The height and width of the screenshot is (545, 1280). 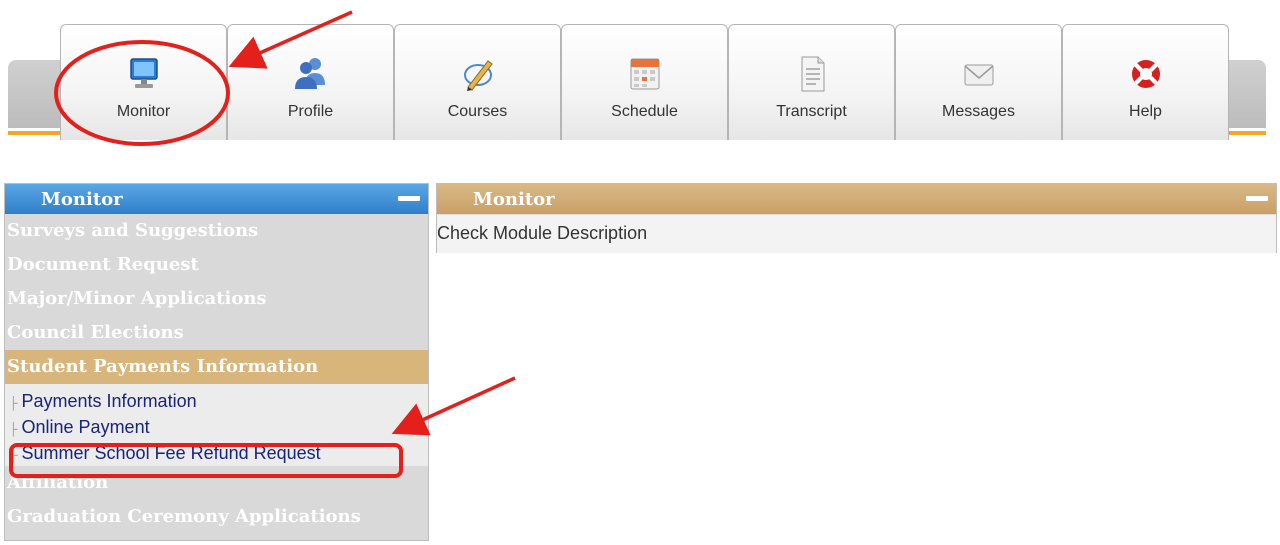 I want to click on tab-label: Schedule, so click(x=644, y=111).